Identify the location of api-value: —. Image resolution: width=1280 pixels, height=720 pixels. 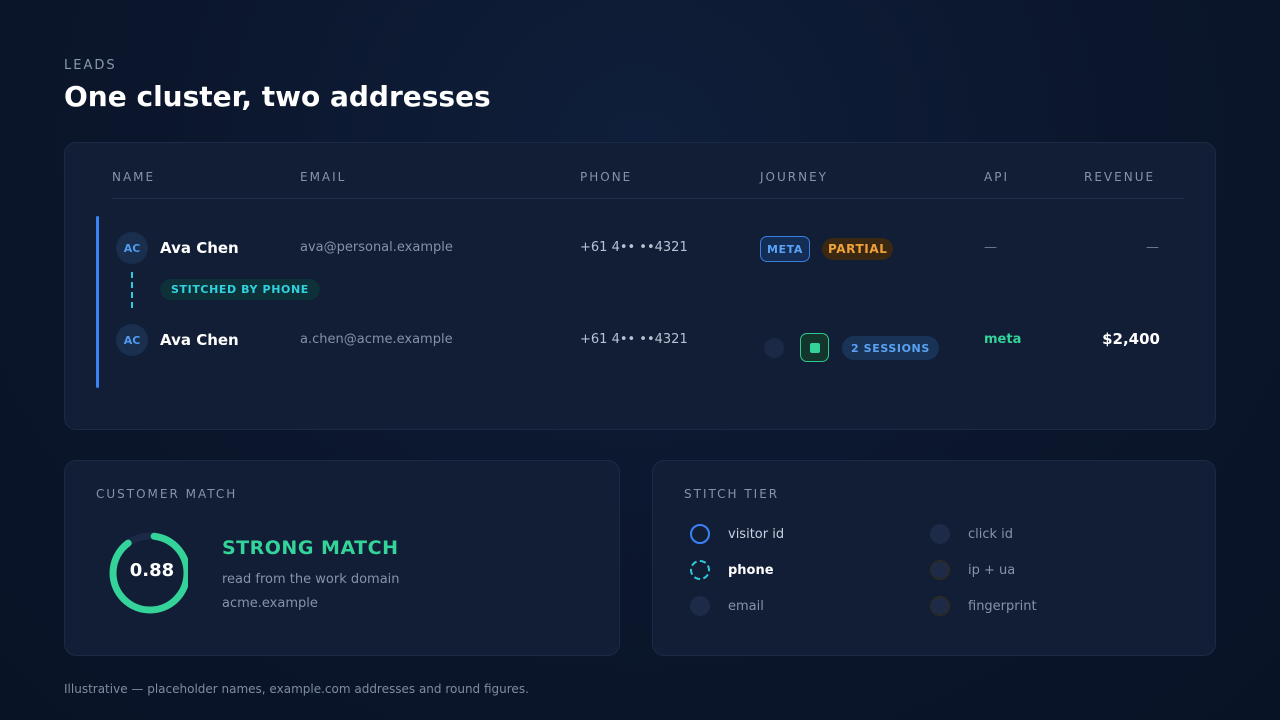
(990, 247).